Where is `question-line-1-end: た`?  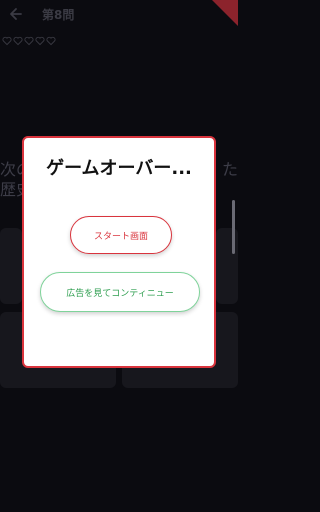 question-line-1-end: た is located at coordinates (230, 169).